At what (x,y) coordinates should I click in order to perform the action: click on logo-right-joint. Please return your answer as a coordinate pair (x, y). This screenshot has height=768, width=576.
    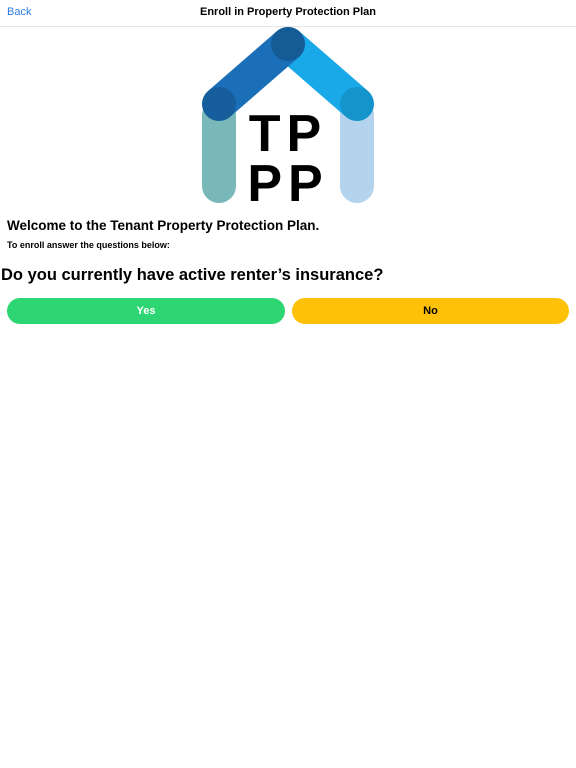
    Looking at the image, I should click on (357, 104).